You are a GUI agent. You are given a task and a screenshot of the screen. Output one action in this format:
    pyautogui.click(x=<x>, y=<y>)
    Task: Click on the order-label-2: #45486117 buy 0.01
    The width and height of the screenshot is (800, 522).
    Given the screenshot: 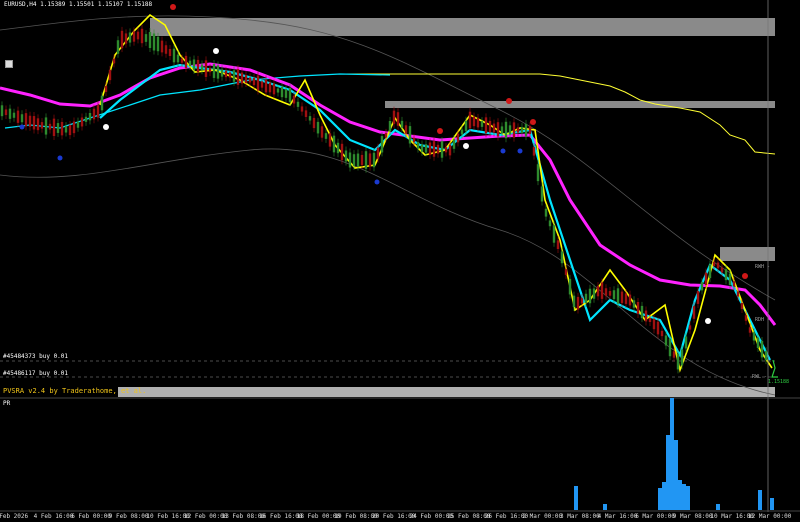 What is the action you would take?
    pyautogui.click(x=35, y=374)
    